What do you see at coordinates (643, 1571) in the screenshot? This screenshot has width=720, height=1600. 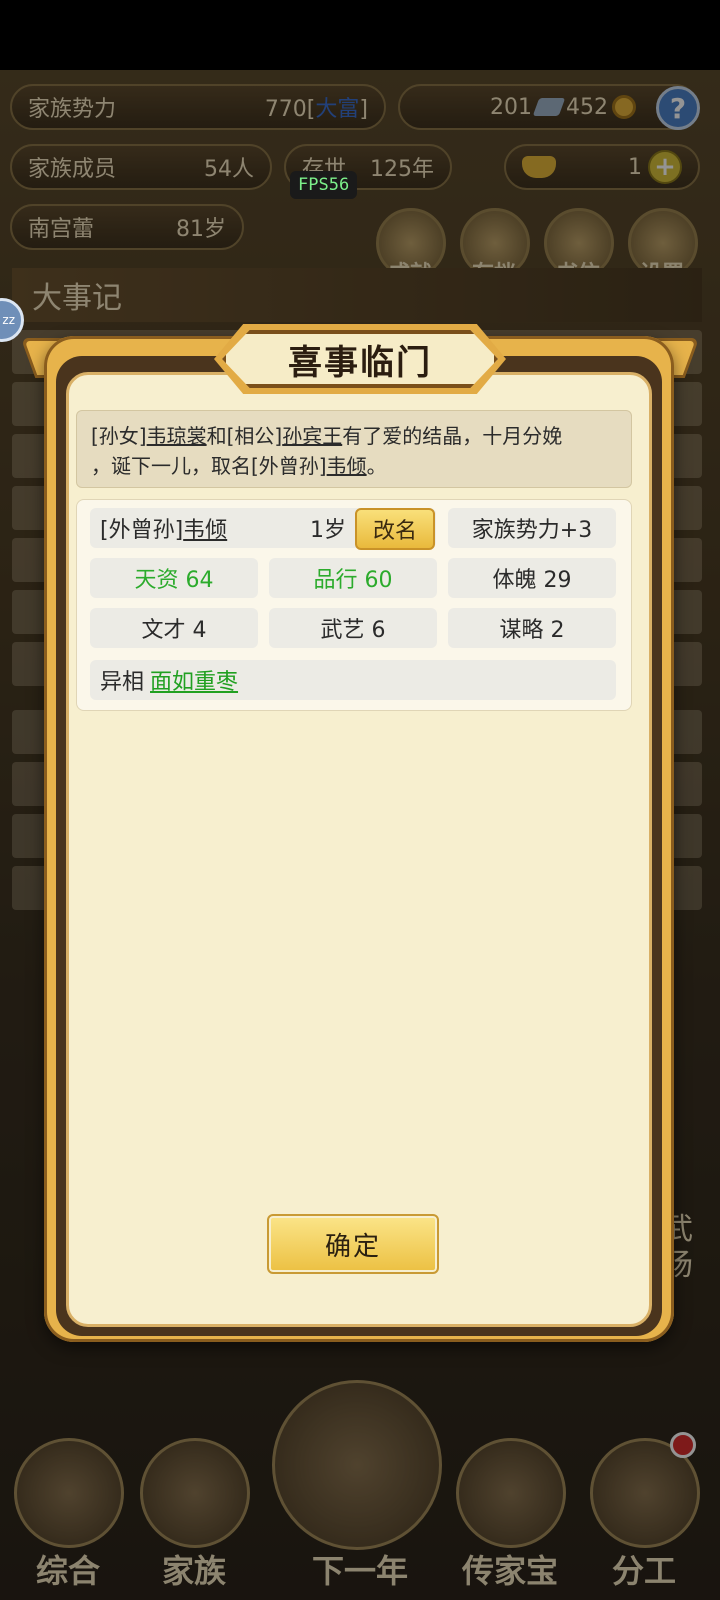 I see `nav-assignment-label: 分工` at bounding box center [643, 1571].